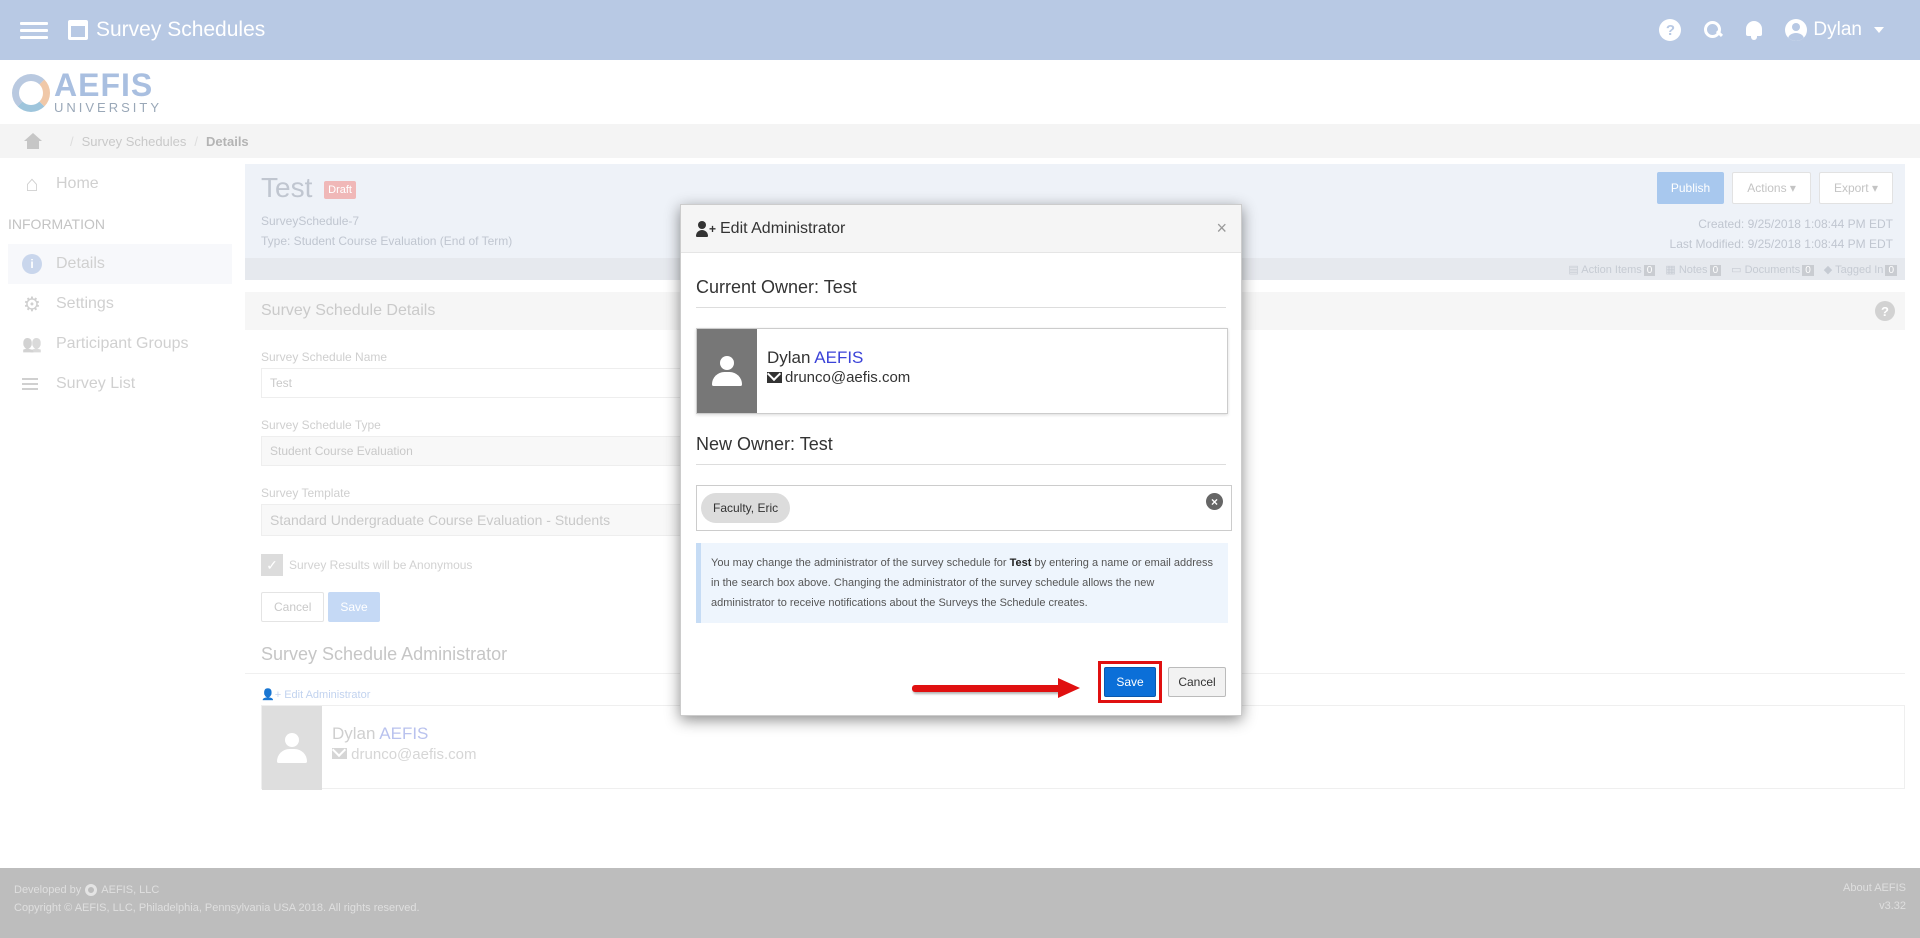 The width and height of the screenshot is (1920, 938). I want to click on close-icon: ×, so click(1221, 228).